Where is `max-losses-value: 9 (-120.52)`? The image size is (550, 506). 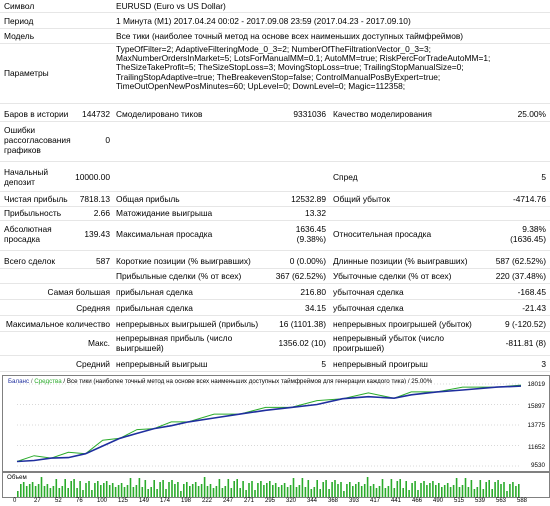 max-losses-value: 9 (-120.52) is located at coordinates (525, 324).